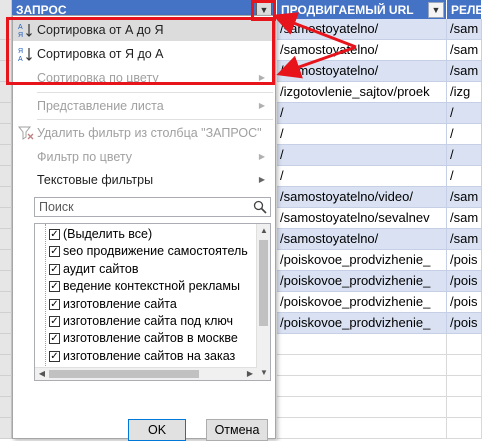  I want to click on list-item: ✓ ведение контекстной рекламы, so click(146, 286).